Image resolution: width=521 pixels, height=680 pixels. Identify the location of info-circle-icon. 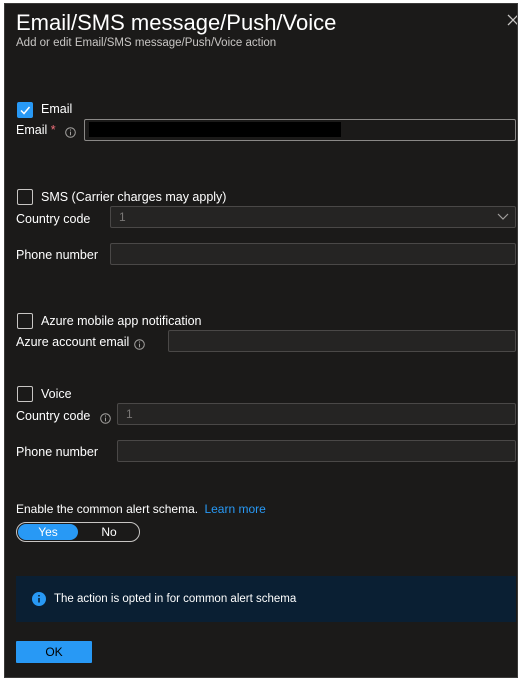
(39, 599).